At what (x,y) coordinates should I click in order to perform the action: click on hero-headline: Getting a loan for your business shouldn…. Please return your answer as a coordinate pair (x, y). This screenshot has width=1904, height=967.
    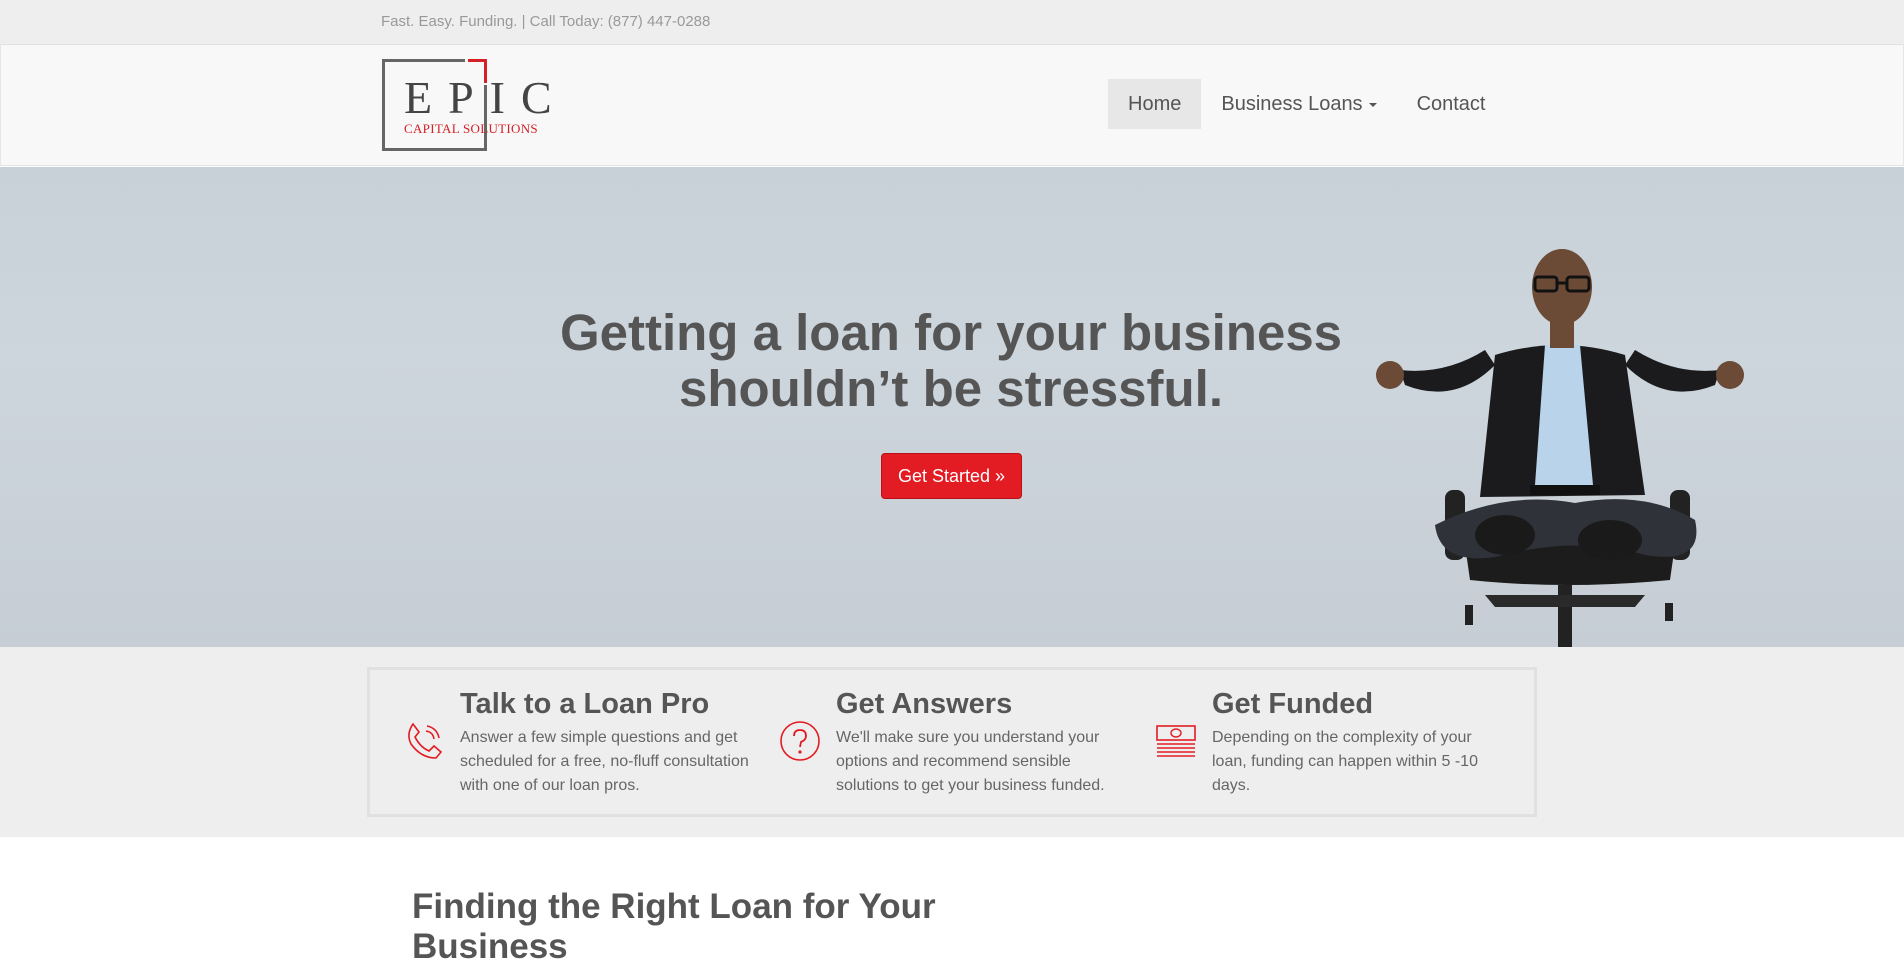
    Looking at the image, I should click on (951, 360).